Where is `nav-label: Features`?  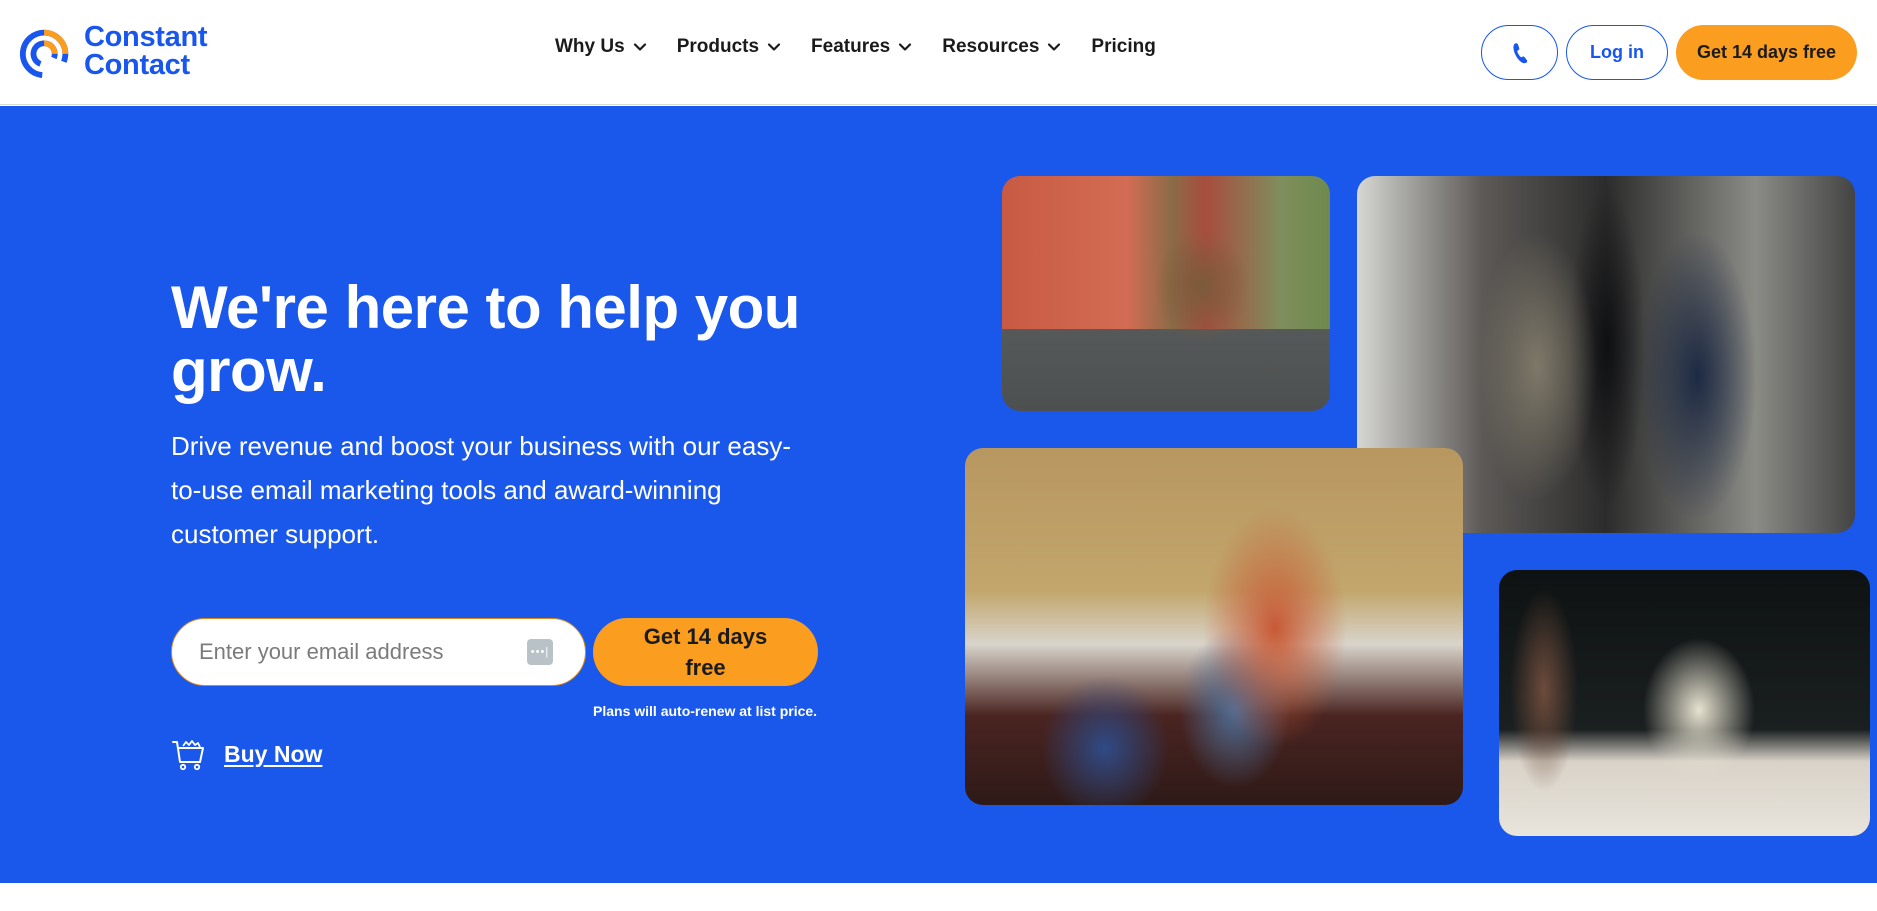
nav-label: Features is located at coordinates (851, 46).